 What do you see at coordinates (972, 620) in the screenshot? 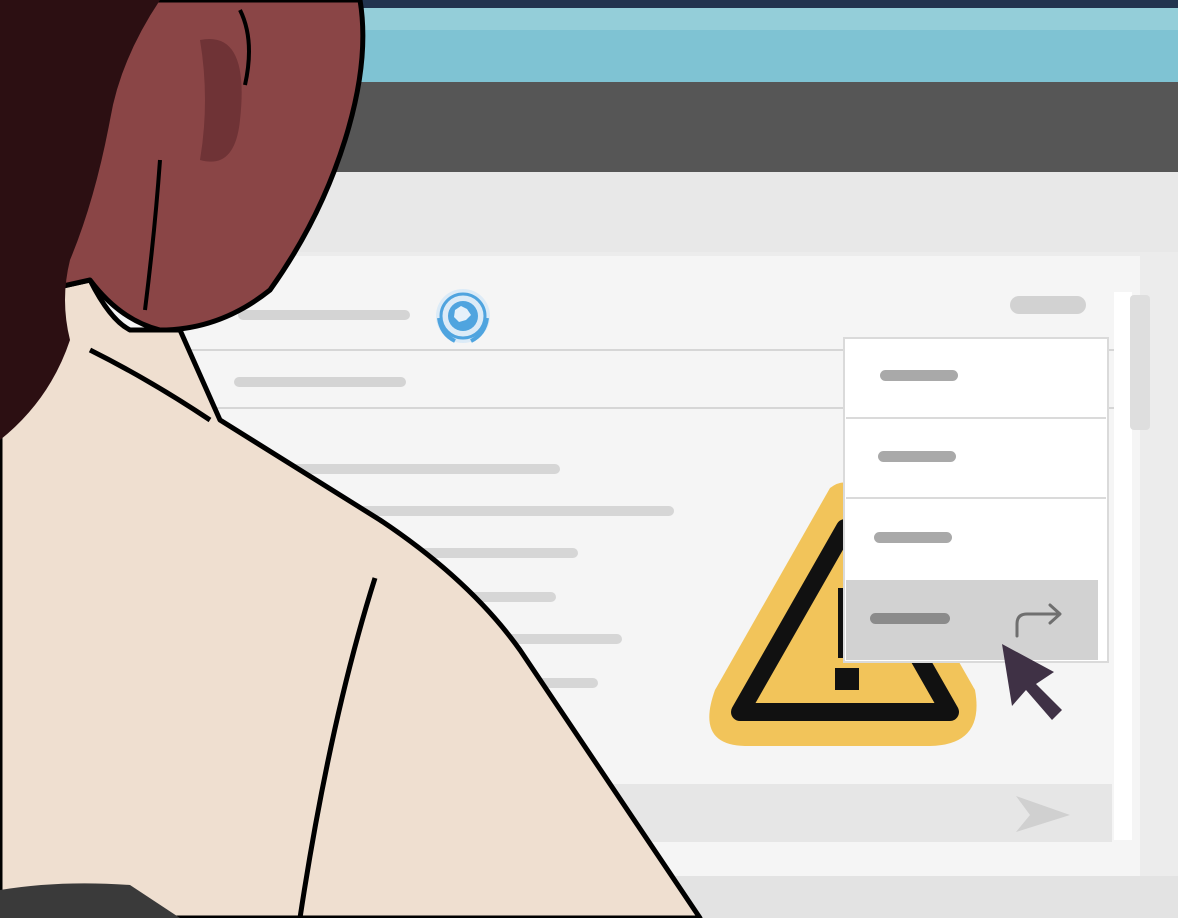
I see `menu-item-forward` at bounding box center [972, 620].